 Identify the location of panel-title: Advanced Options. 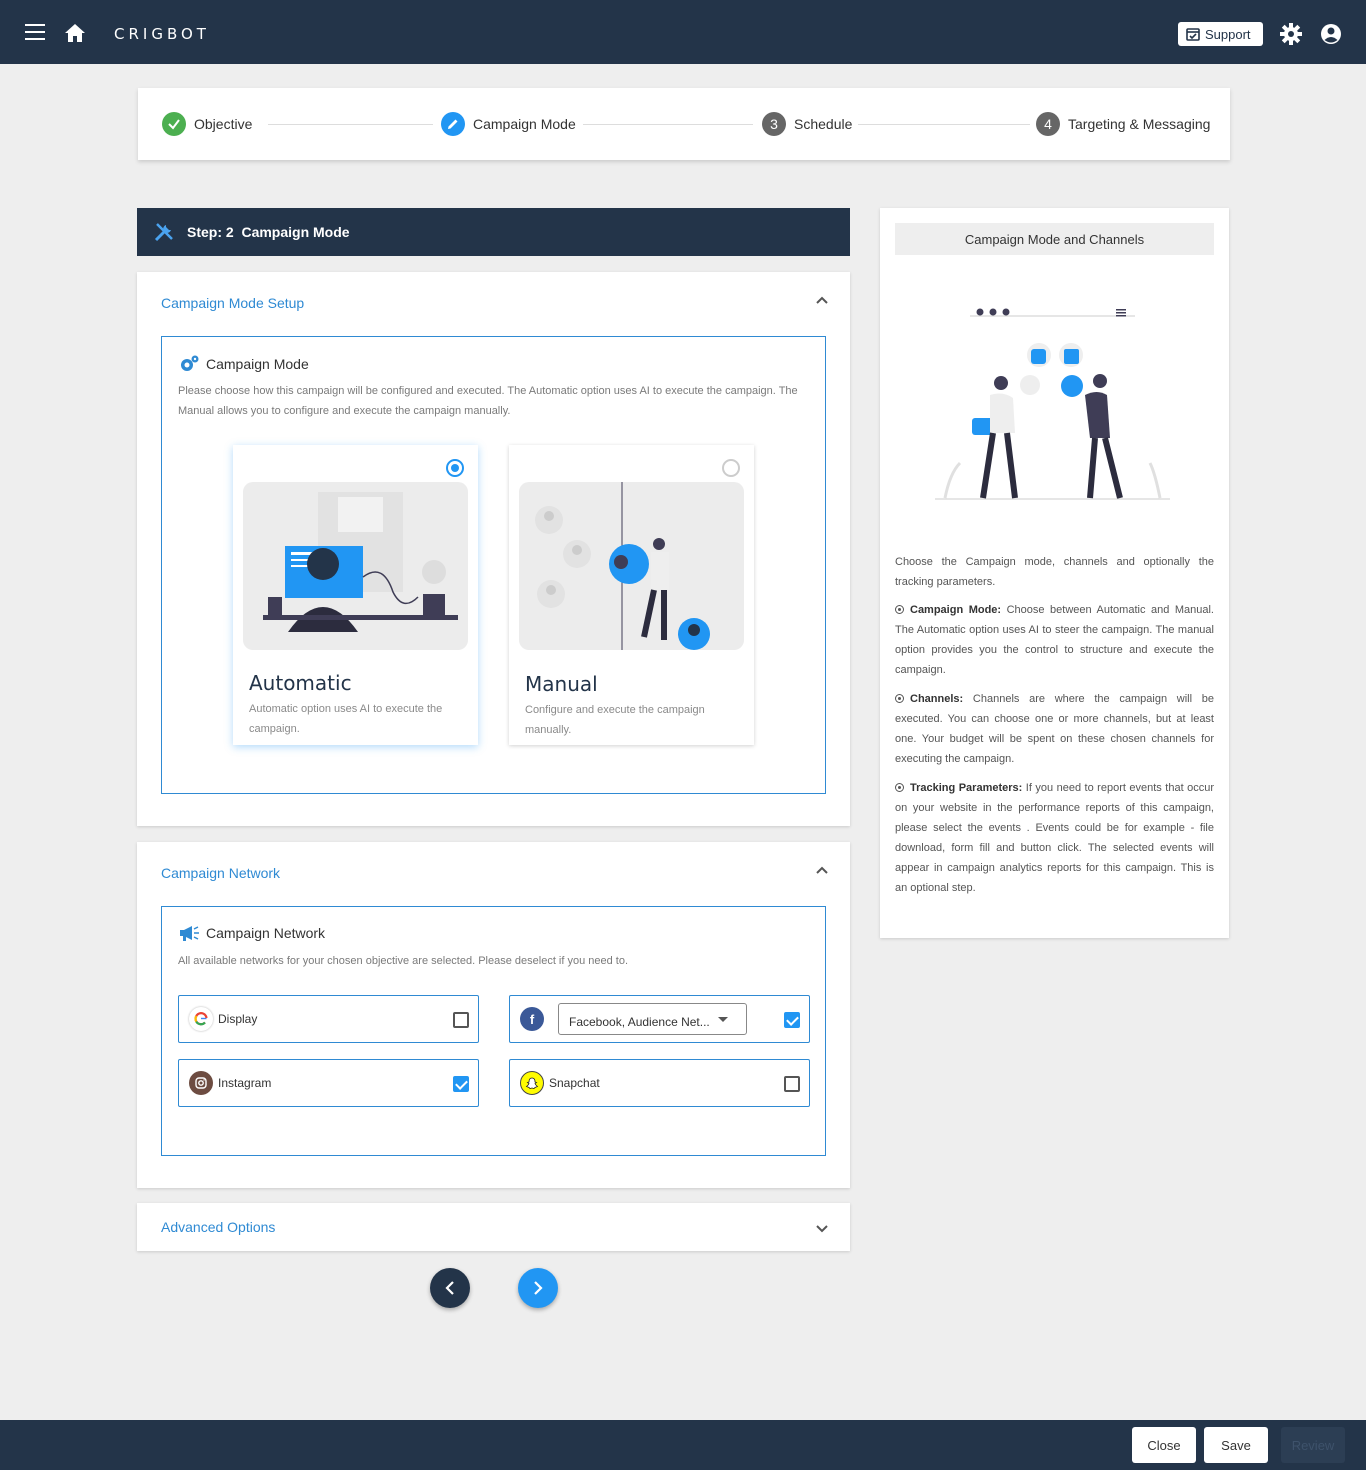
(218, 1227).